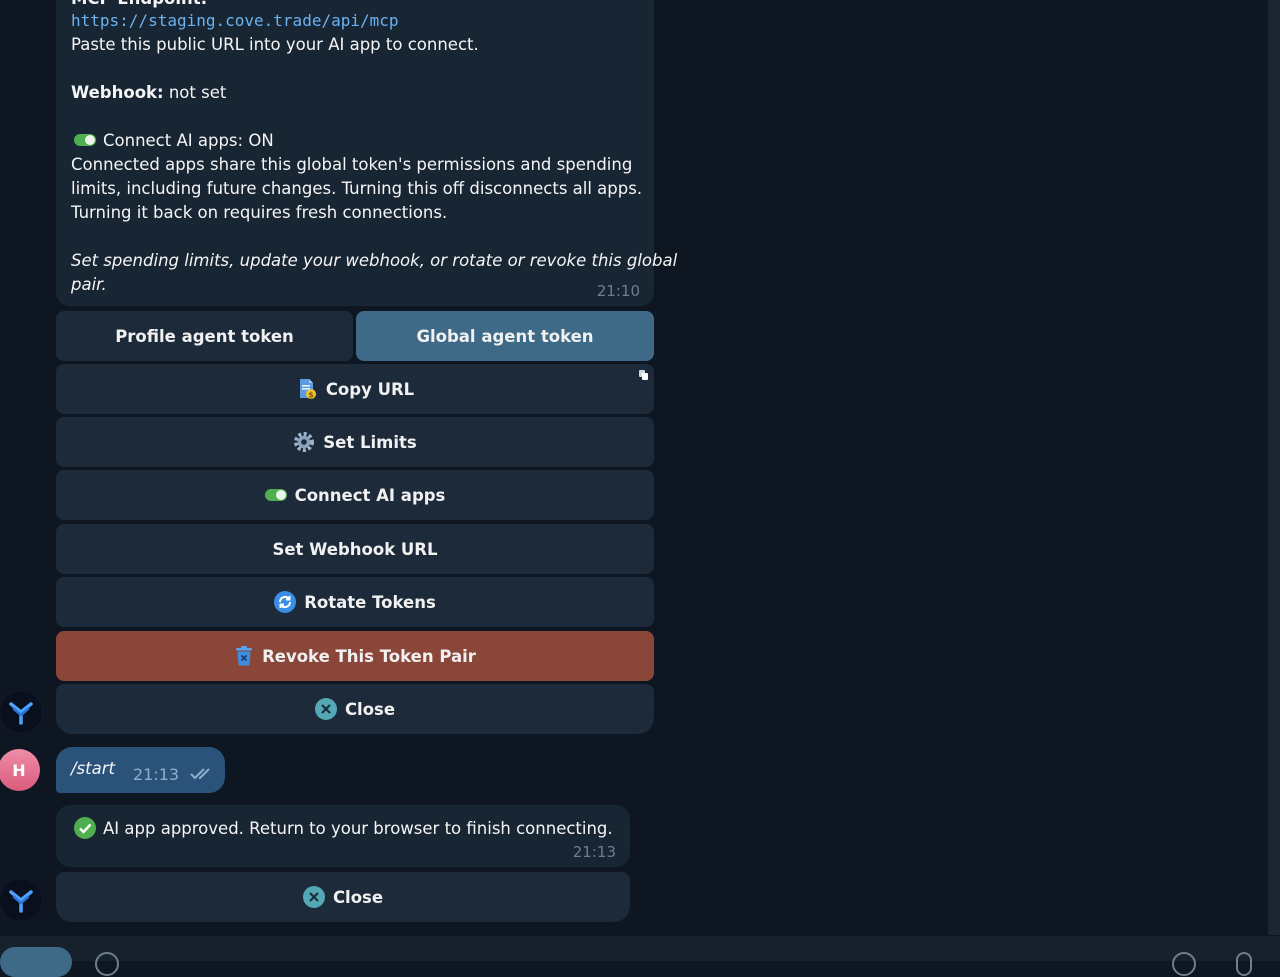  What do you see at coordinates (1244, 964) in the screenshot?
I see `microphone-icon` at bounding box center [1244, 964].